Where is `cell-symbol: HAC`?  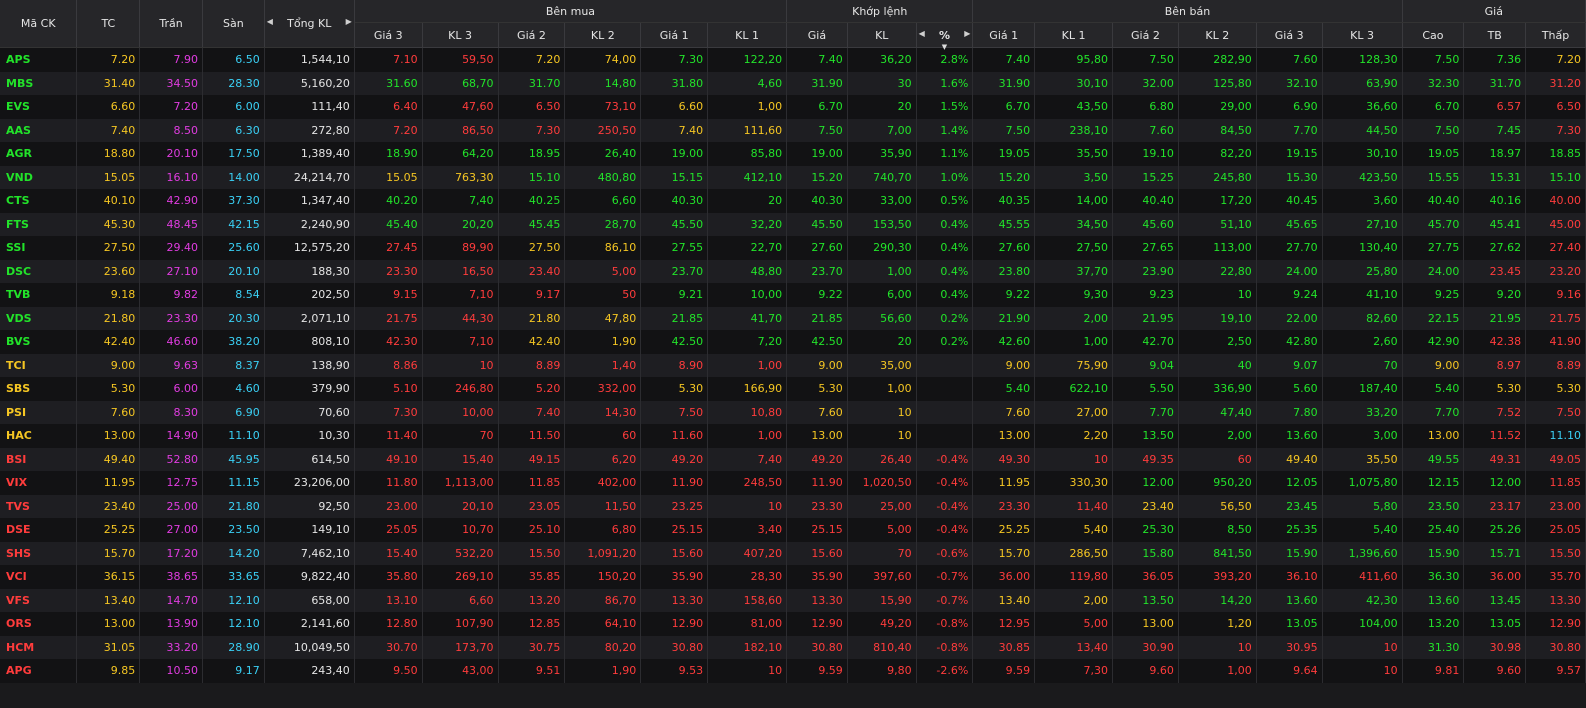
cell-symbol: HAC is located at coordinates (39, 436).